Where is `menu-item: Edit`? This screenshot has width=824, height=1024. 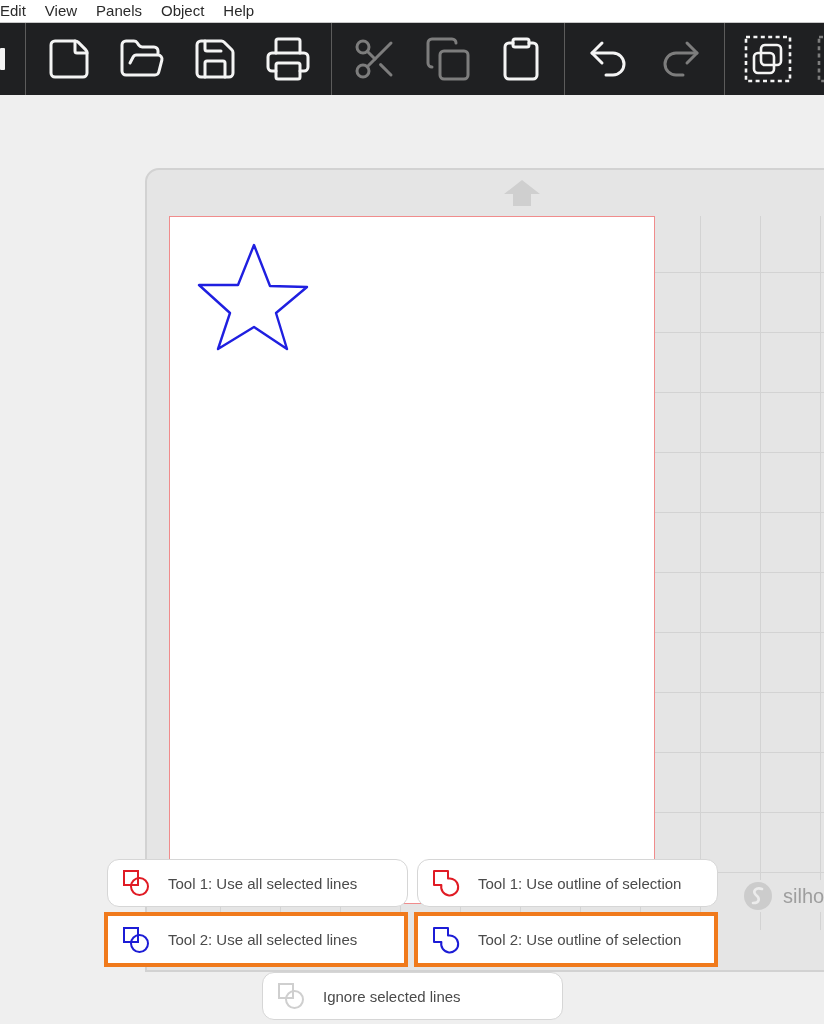 menu-item: Edit is located at coordinates (13, 11).